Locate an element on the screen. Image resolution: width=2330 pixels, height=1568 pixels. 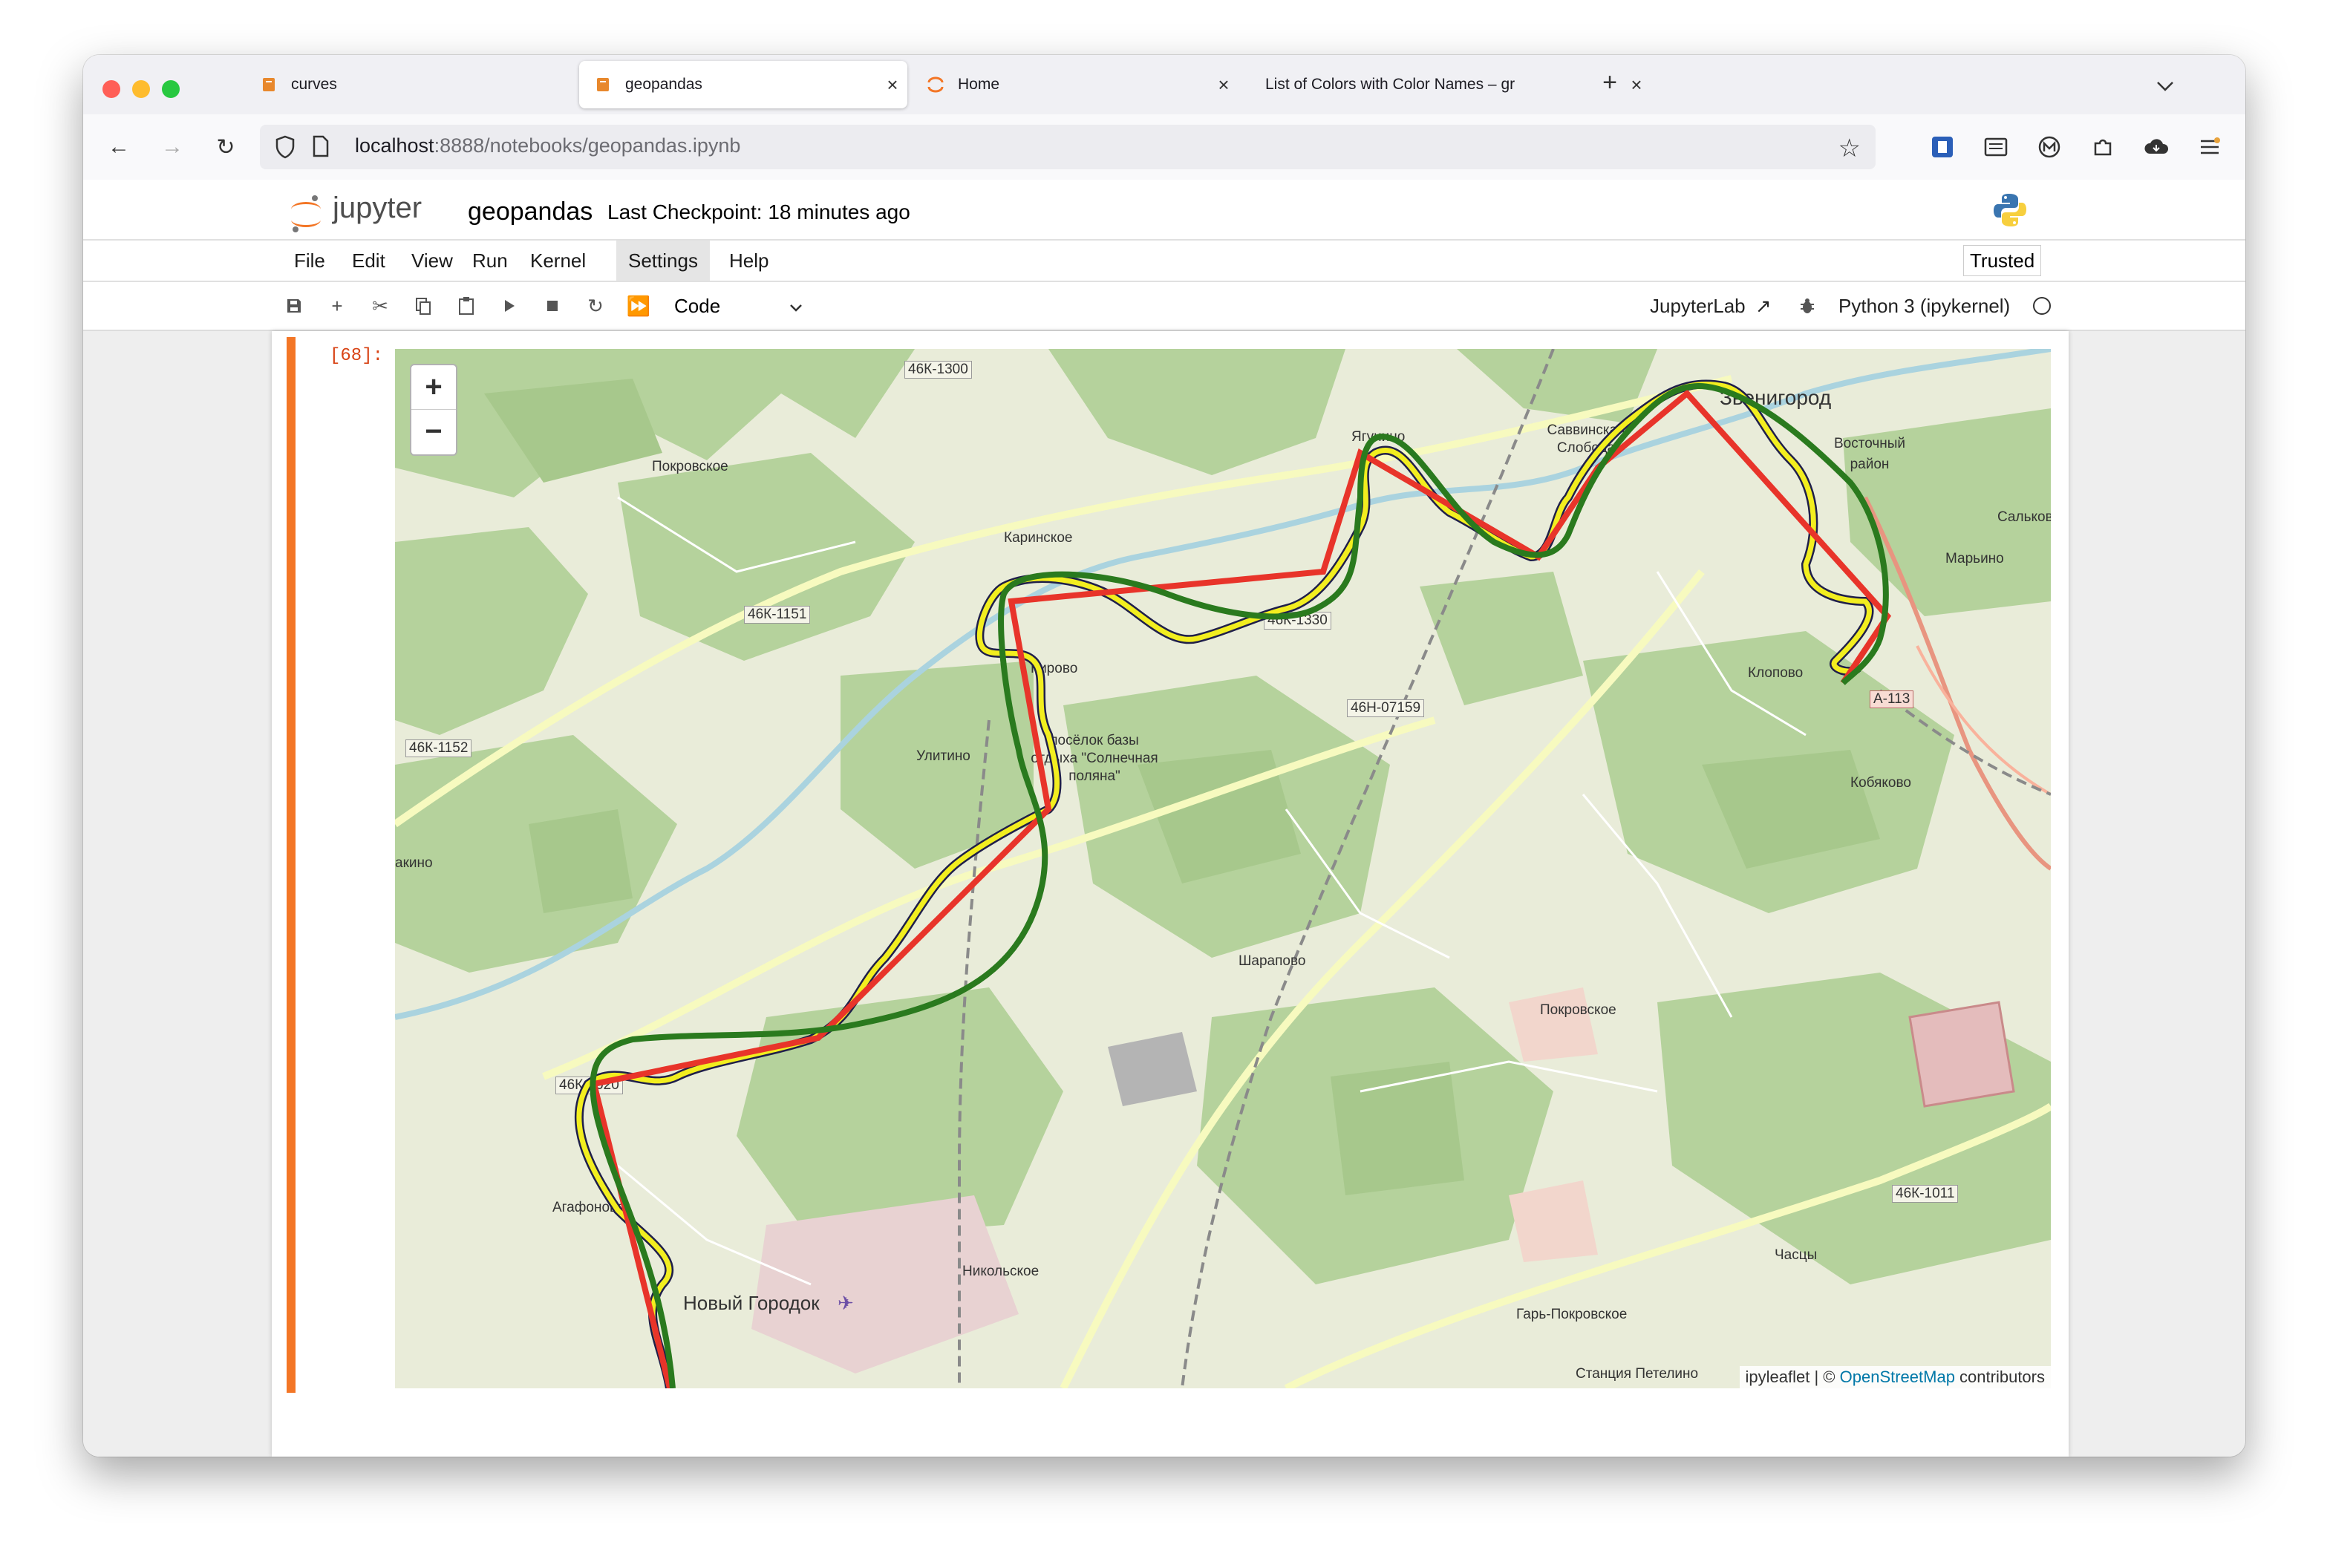
menu-settings: Settings is located at coordinates (663, 261).